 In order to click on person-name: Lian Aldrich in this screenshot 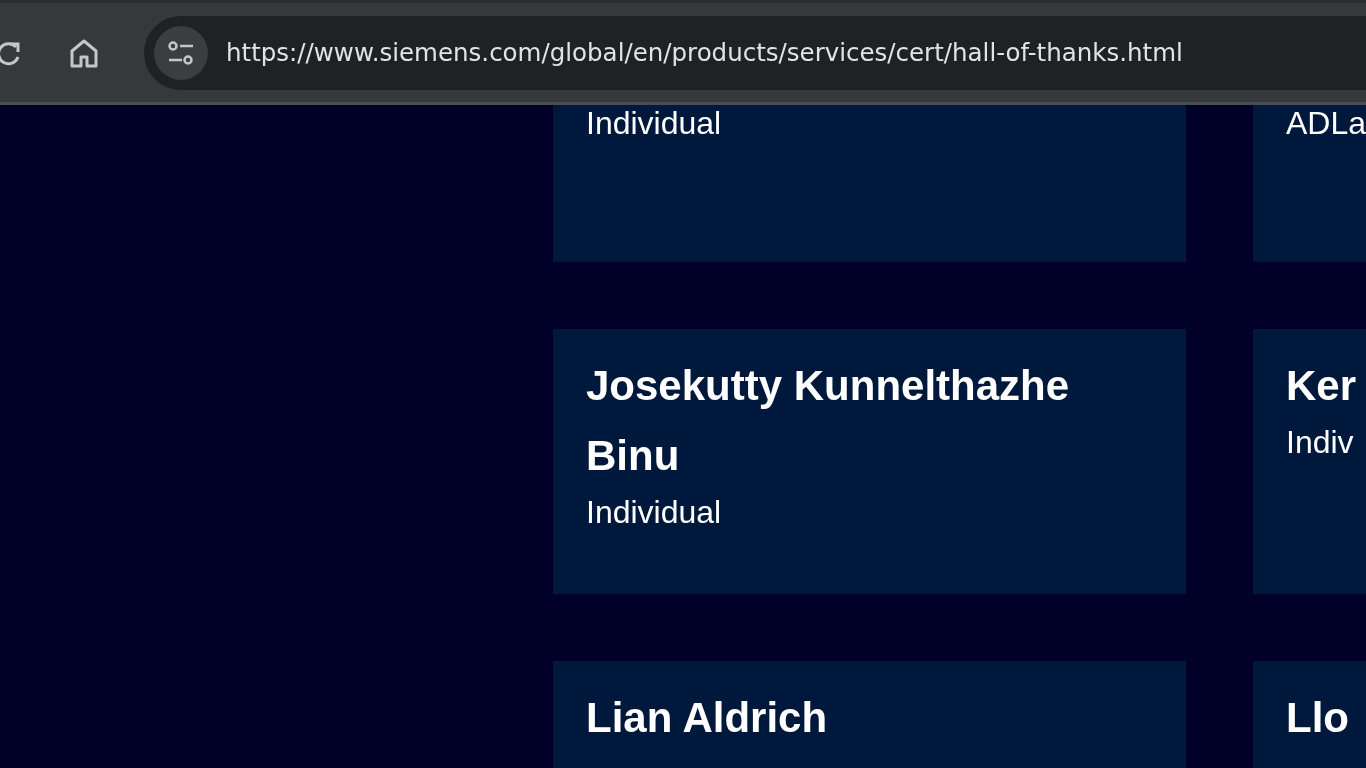, I will do `click(707, 718)`.